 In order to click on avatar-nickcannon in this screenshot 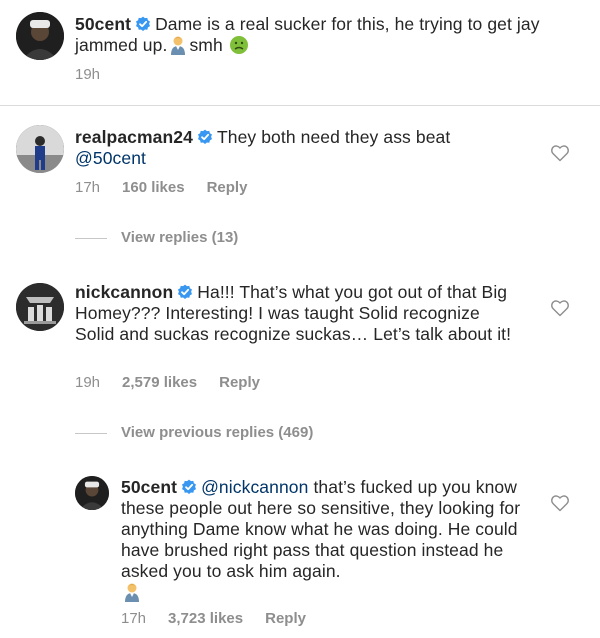, I will do `click(40, 307)`.